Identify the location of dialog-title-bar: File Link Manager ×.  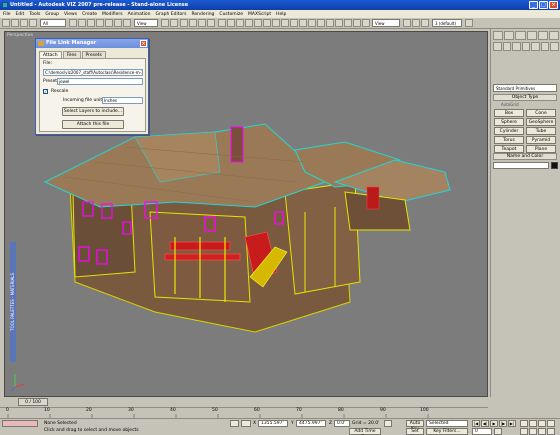
(92, 43).